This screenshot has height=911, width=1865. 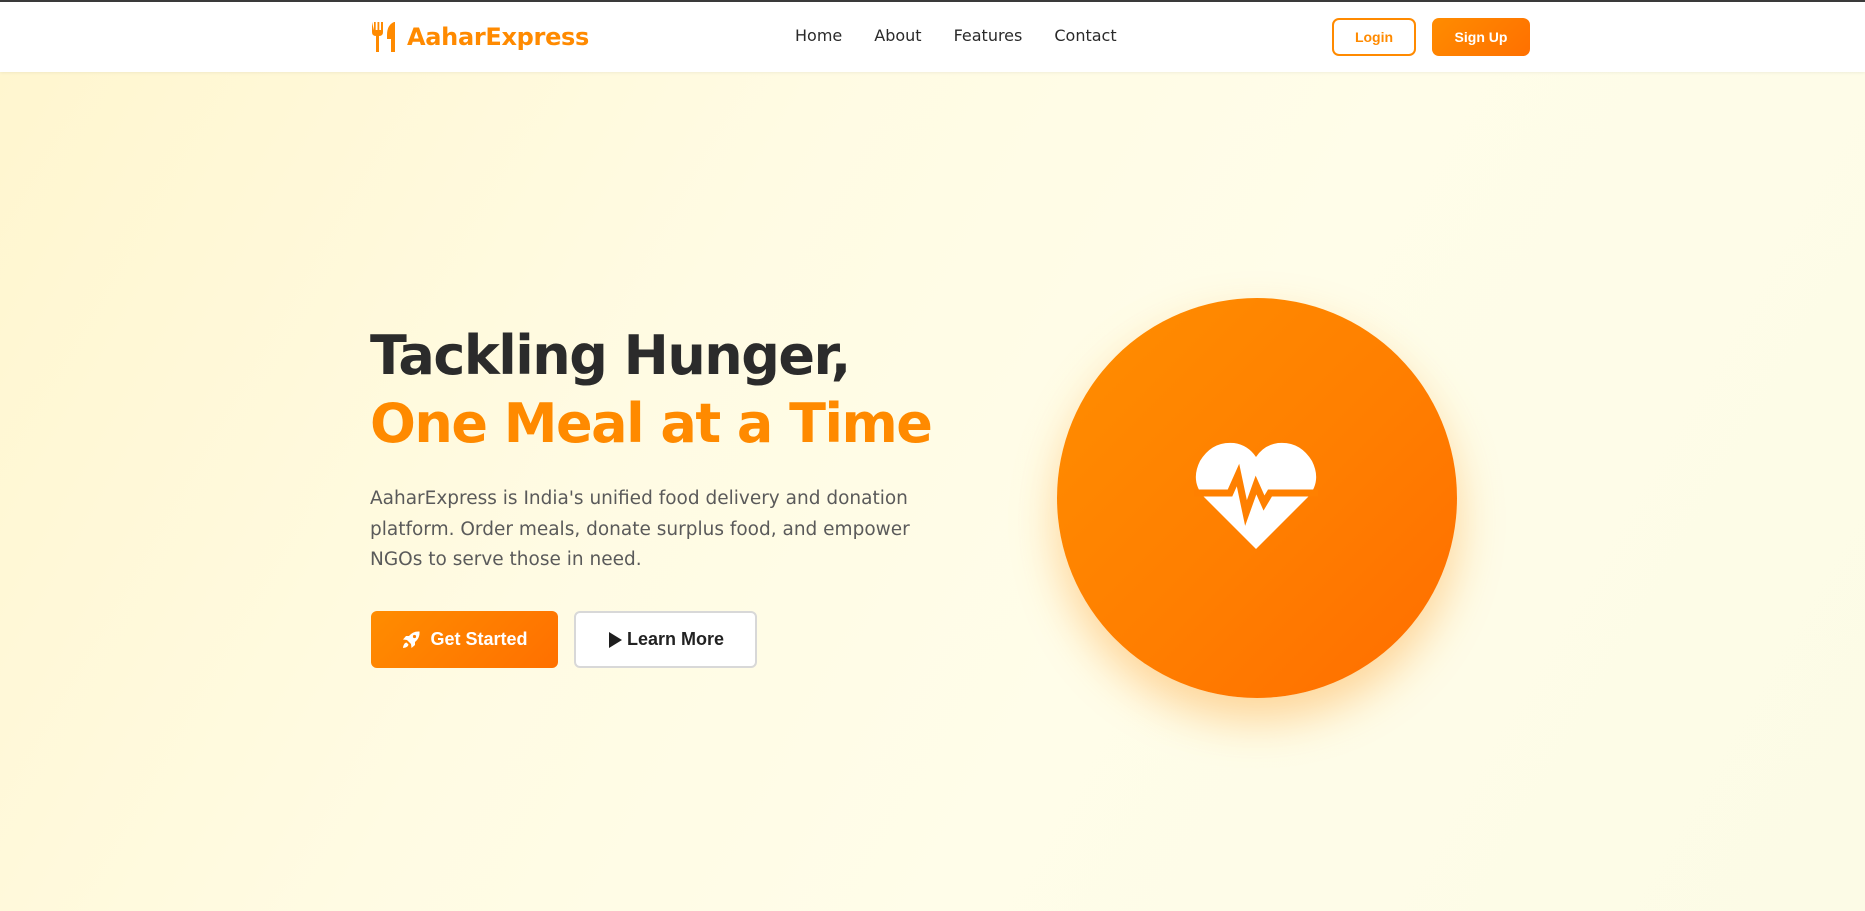 What do you see at coordinates (615, 639) in the screenshot?
I see `play-icon` at bounding box center [615, 639].